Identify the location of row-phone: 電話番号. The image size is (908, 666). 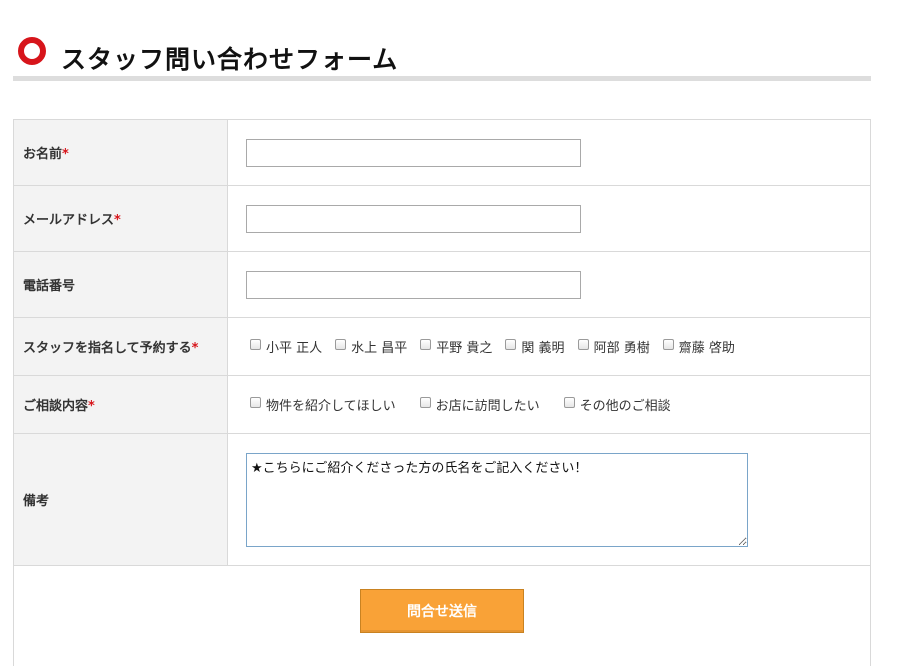
(442, 284).